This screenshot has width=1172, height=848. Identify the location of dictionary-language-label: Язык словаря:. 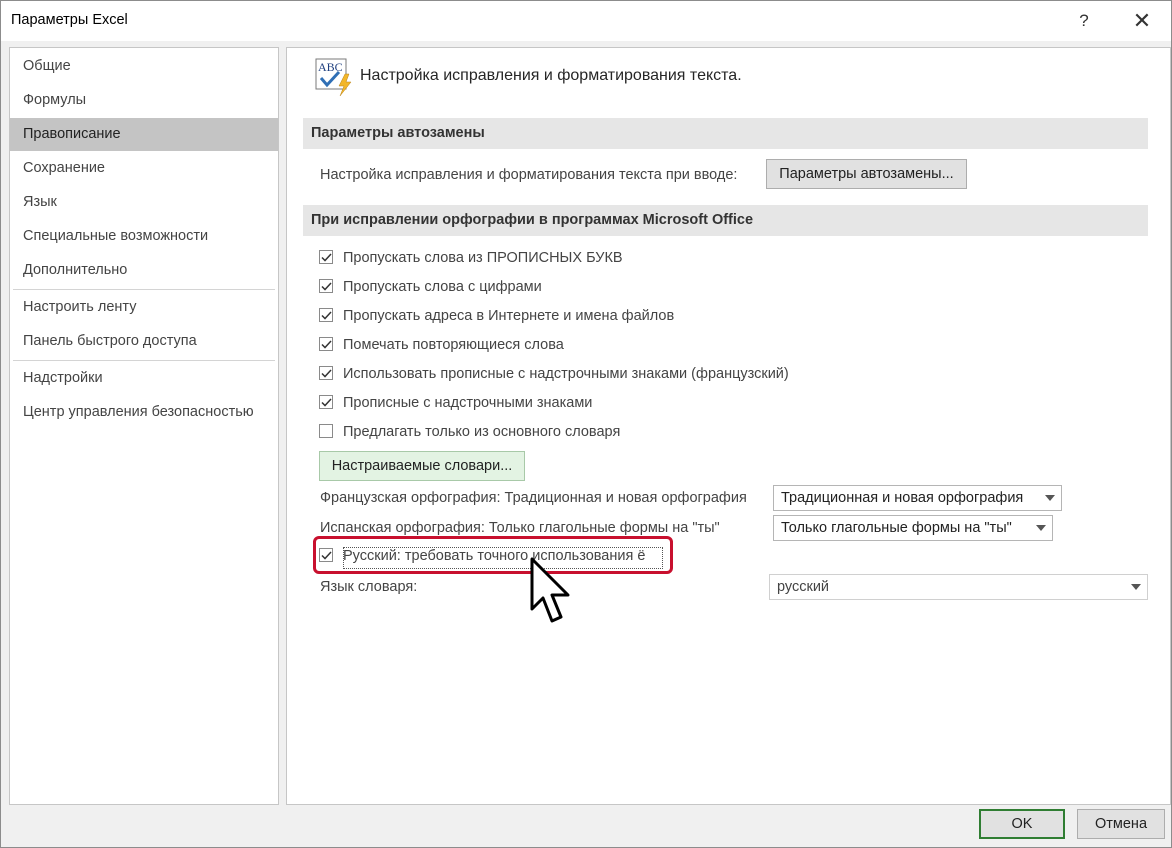
(369, 587).